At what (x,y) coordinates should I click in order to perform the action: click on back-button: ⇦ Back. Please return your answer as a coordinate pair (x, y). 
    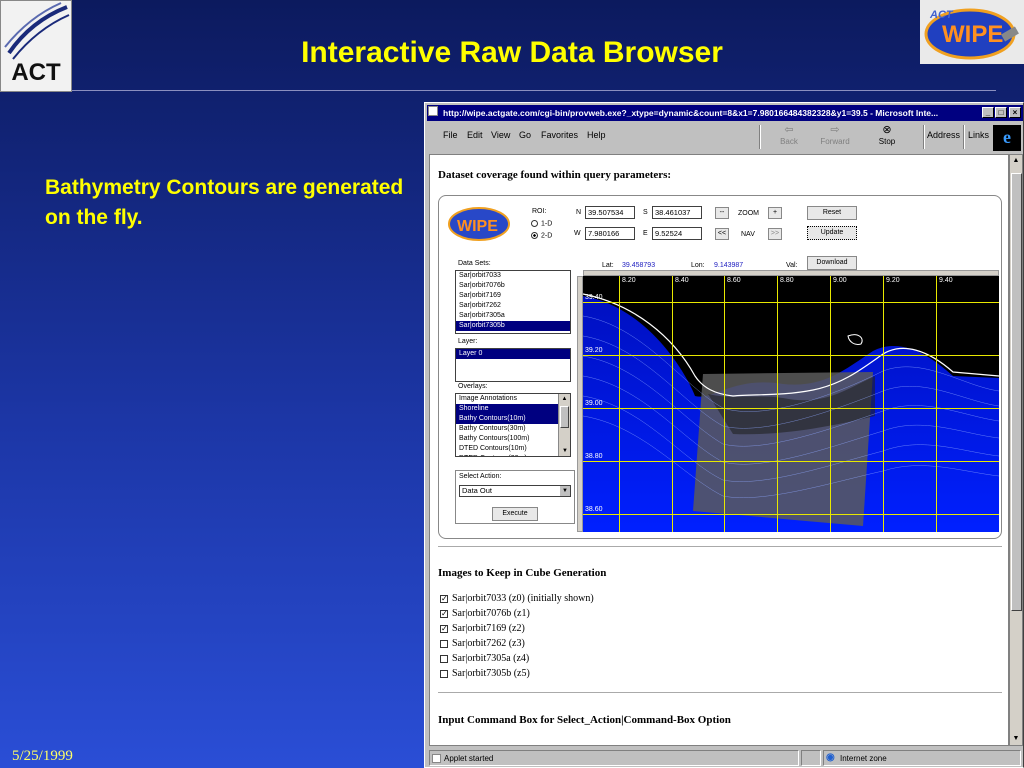
    Looking at the image, I should click on (789, 137).